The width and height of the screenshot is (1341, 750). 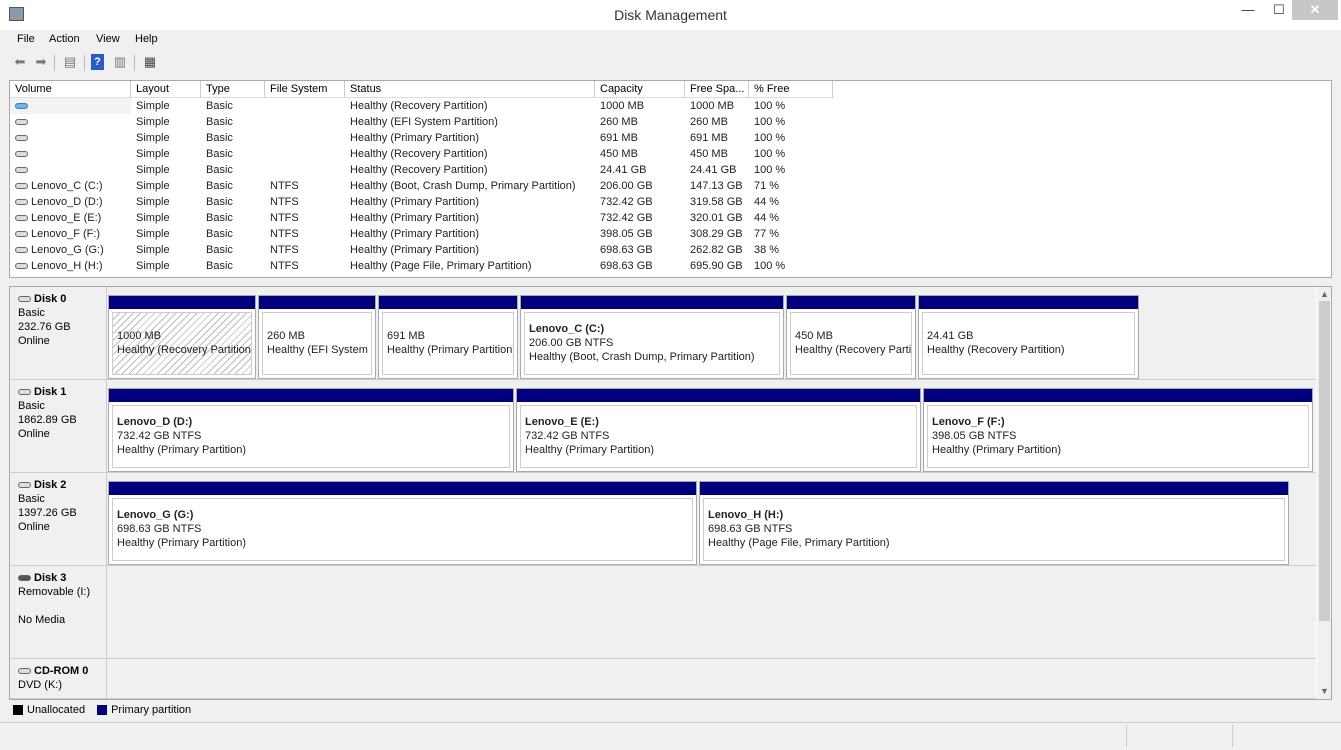 I want to click on cell-text: 732.42 GB, so click(x=626, y=202).